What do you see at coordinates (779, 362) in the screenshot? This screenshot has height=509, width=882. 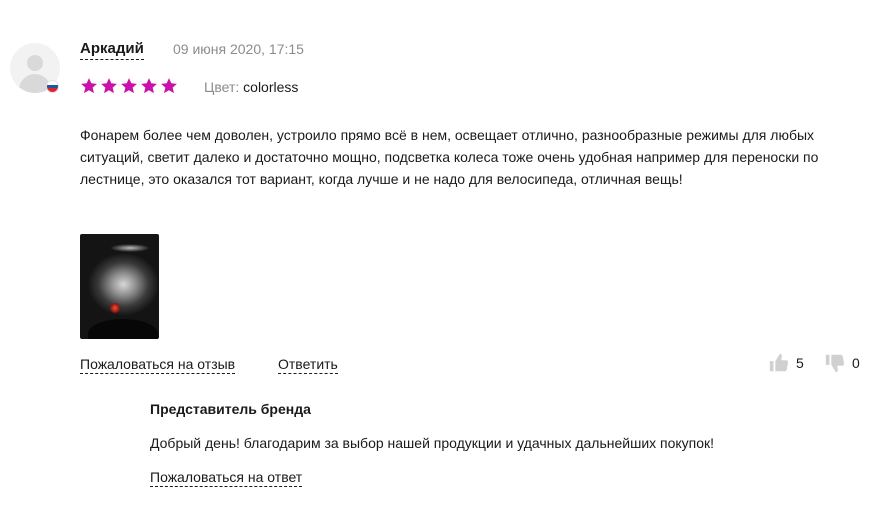 I see `thumbs-up-icon` at bounding box center [779, 362].